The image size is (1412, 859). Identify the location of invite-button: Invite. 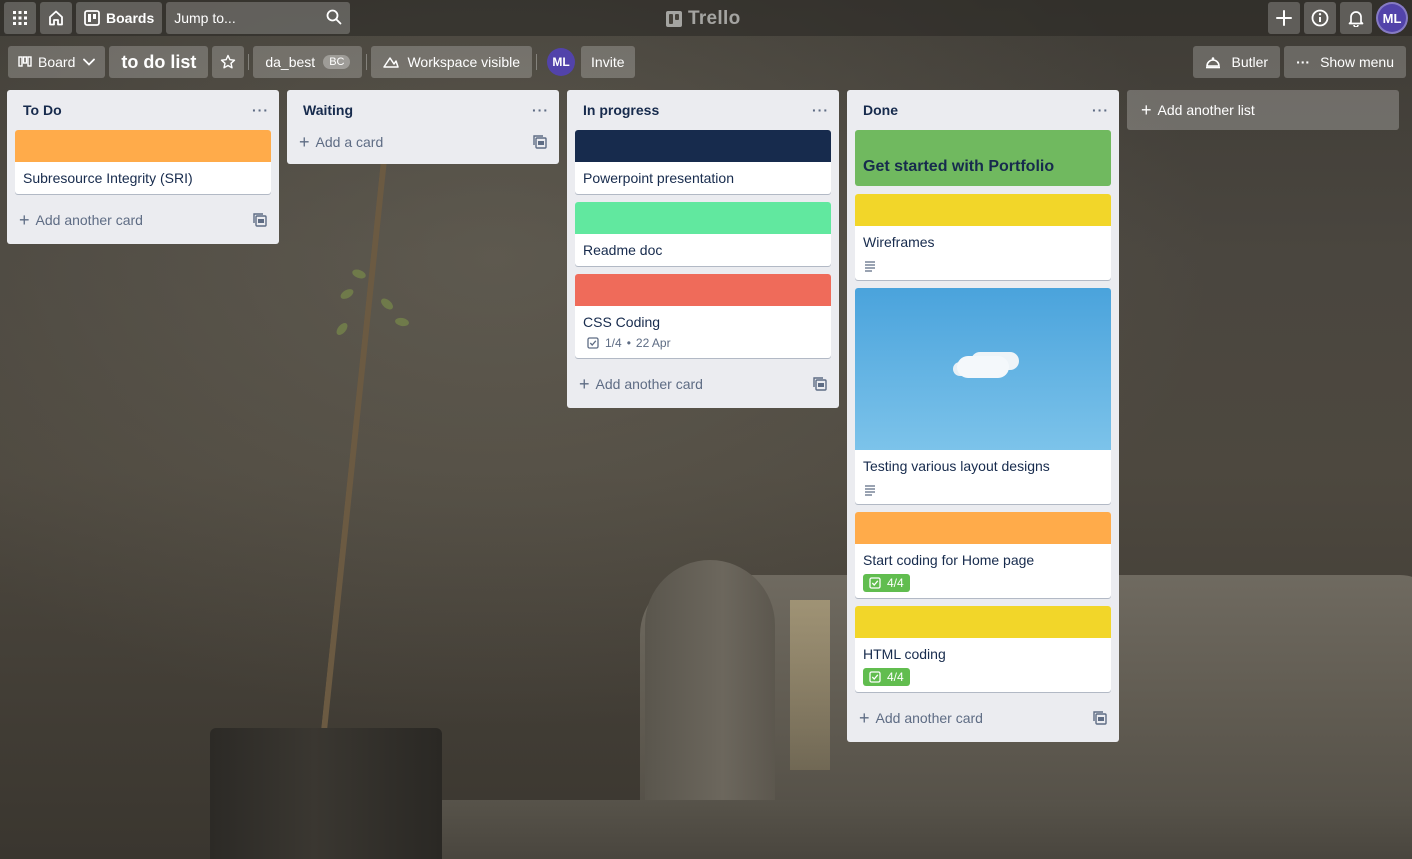
(608, 62).